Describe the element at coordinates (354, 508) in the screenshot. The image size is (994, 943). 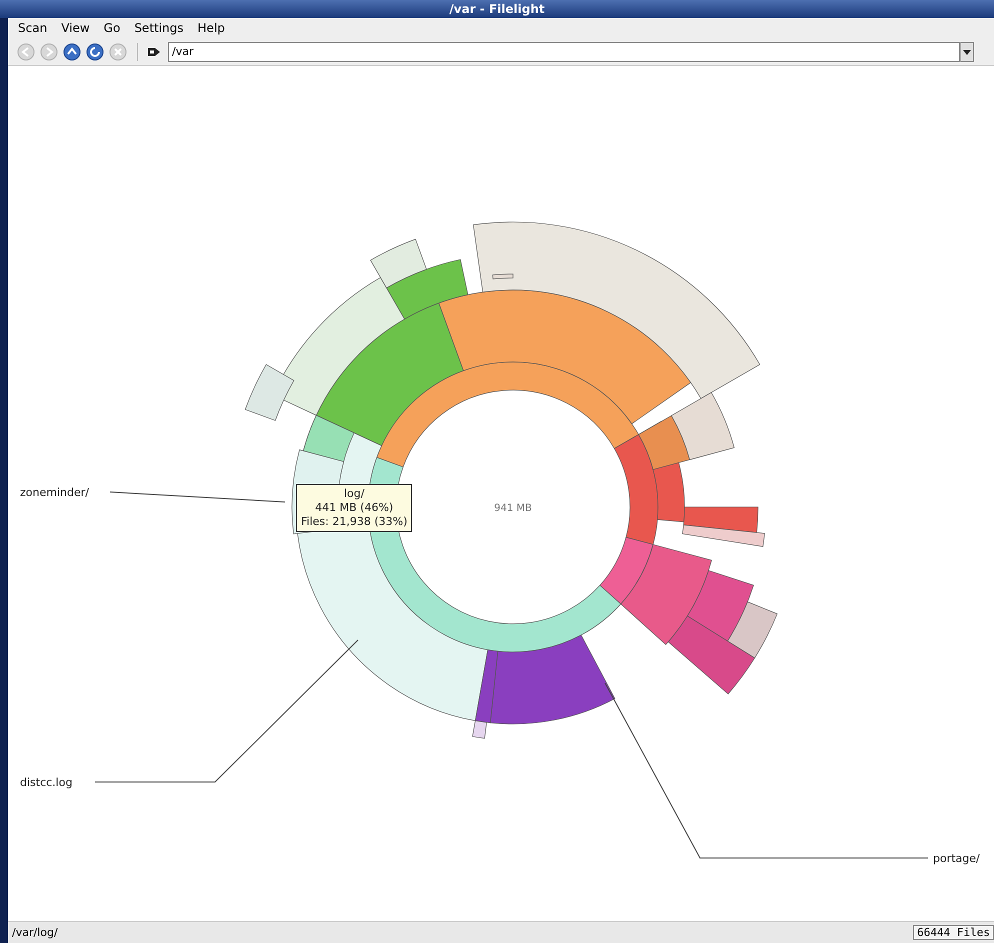
I see `tooltip-text: 441 MB (46%)` at that location.